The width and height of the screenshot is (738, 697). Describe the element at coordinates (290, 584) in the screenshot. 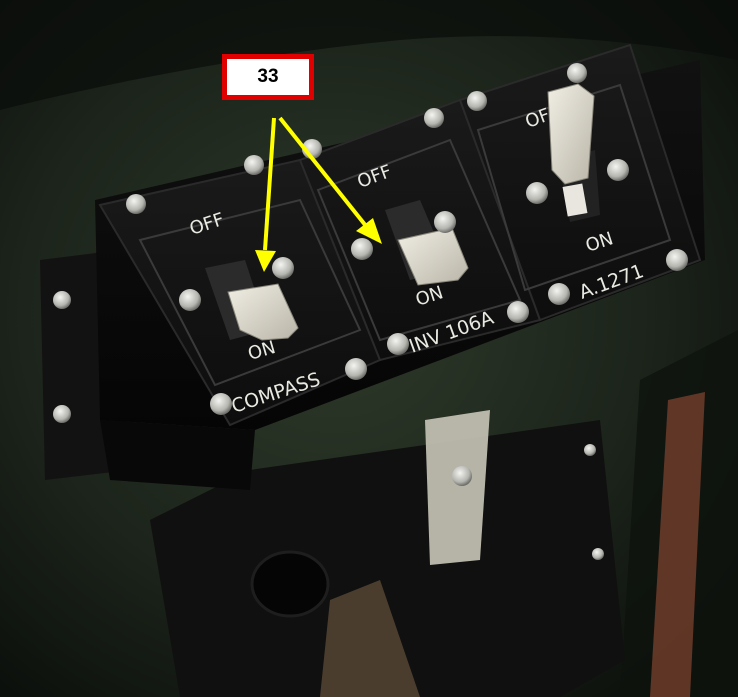

I see `round-knob` at that location.